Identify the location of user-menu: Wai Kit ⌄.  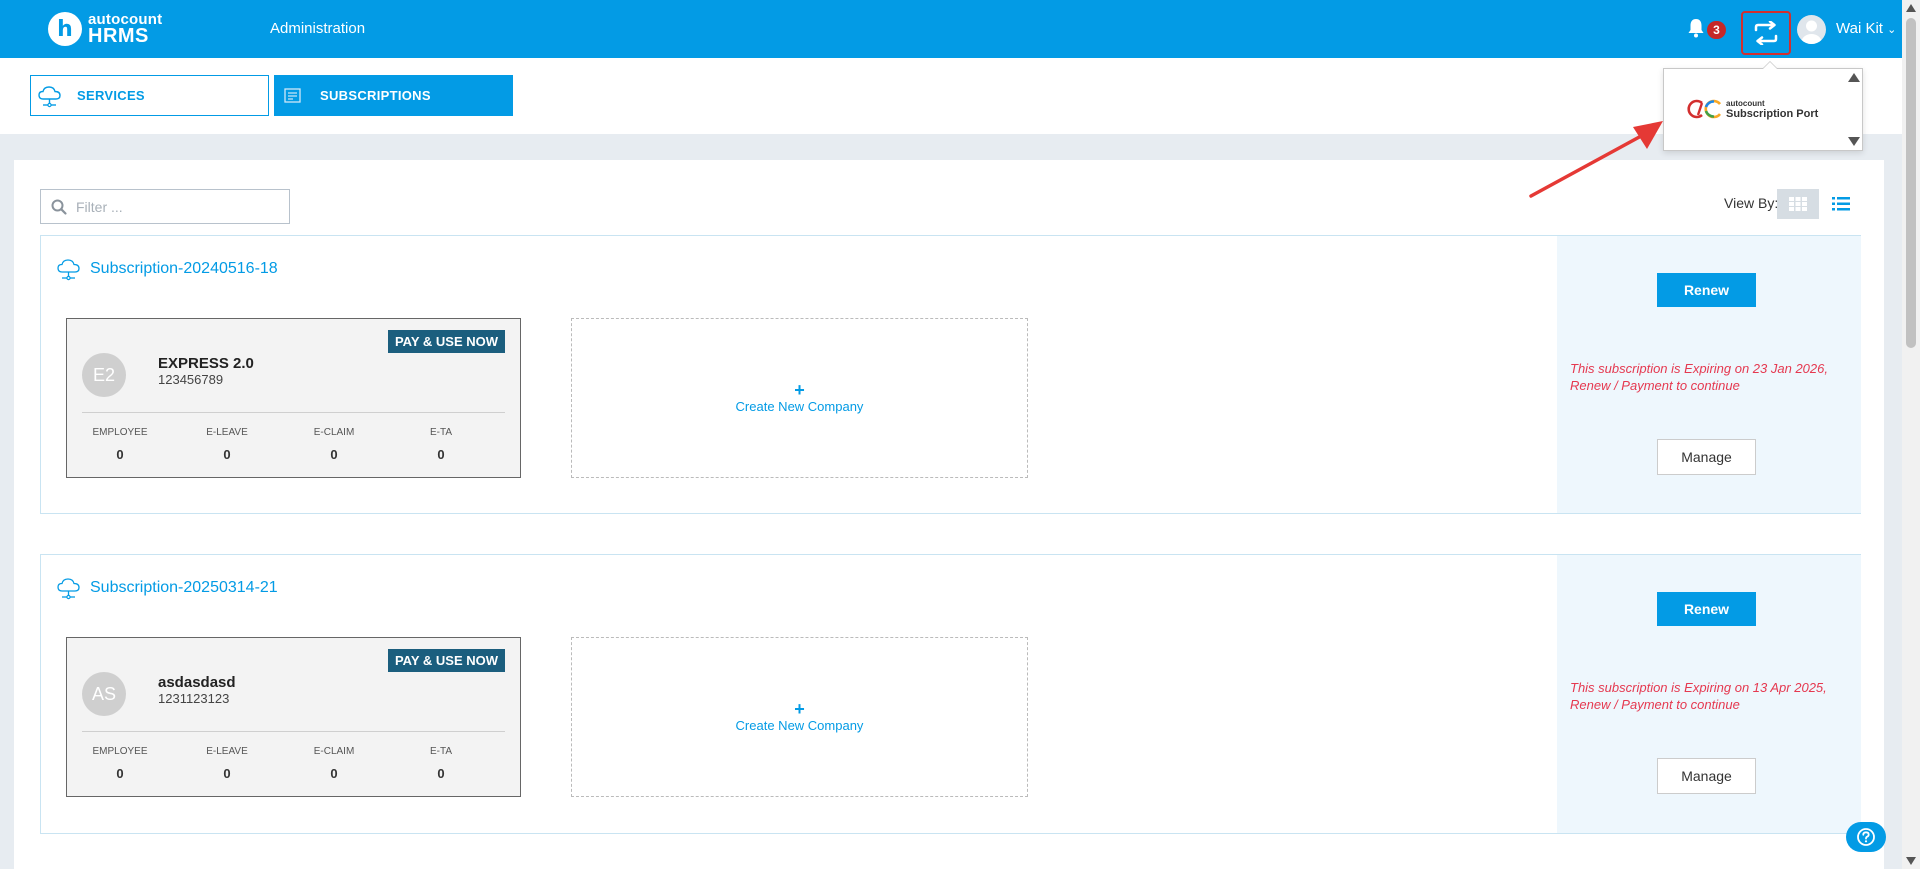
(1866, 28).